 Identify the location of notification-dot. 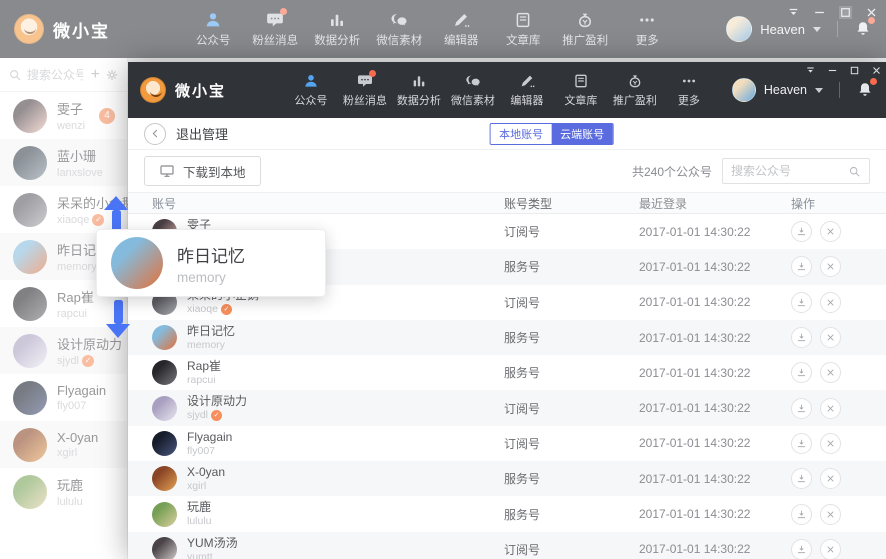
(873, 81).